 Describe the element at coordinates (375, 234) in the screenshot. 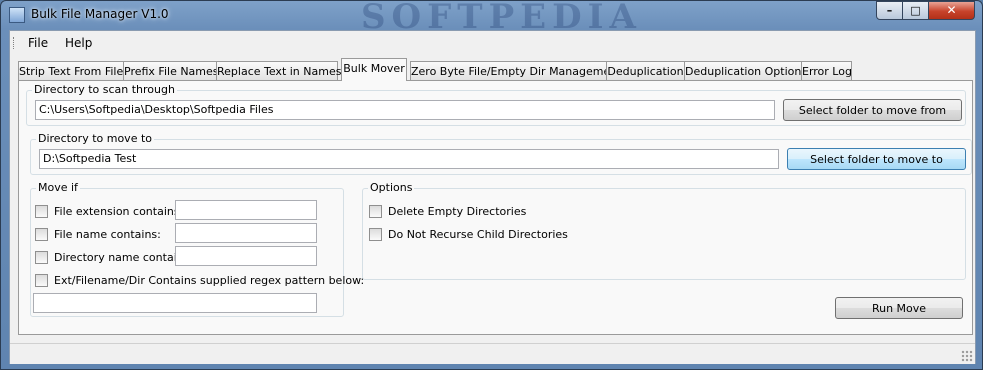

I see `no-recurse-checkbox` at that location.